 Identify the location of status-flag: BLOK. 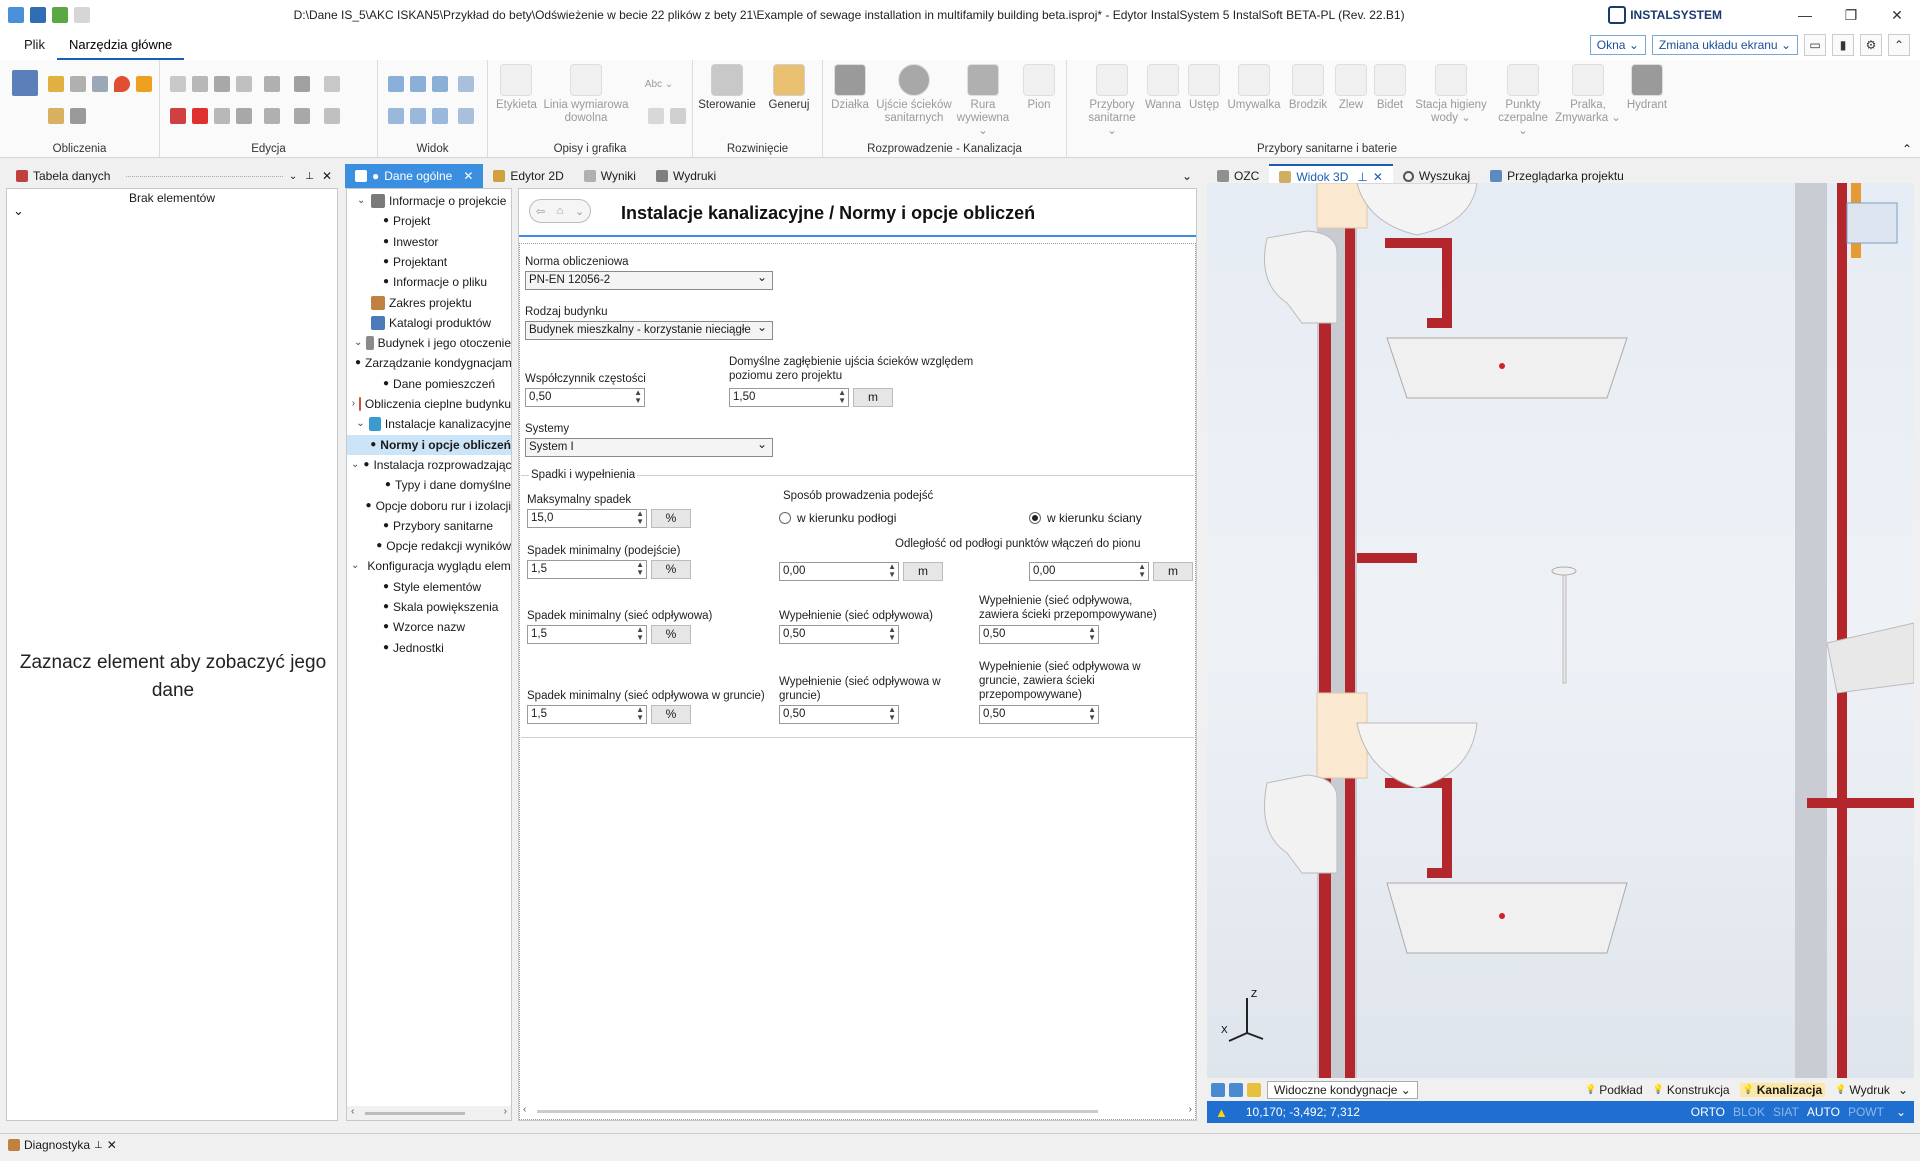
(1749, 1112).